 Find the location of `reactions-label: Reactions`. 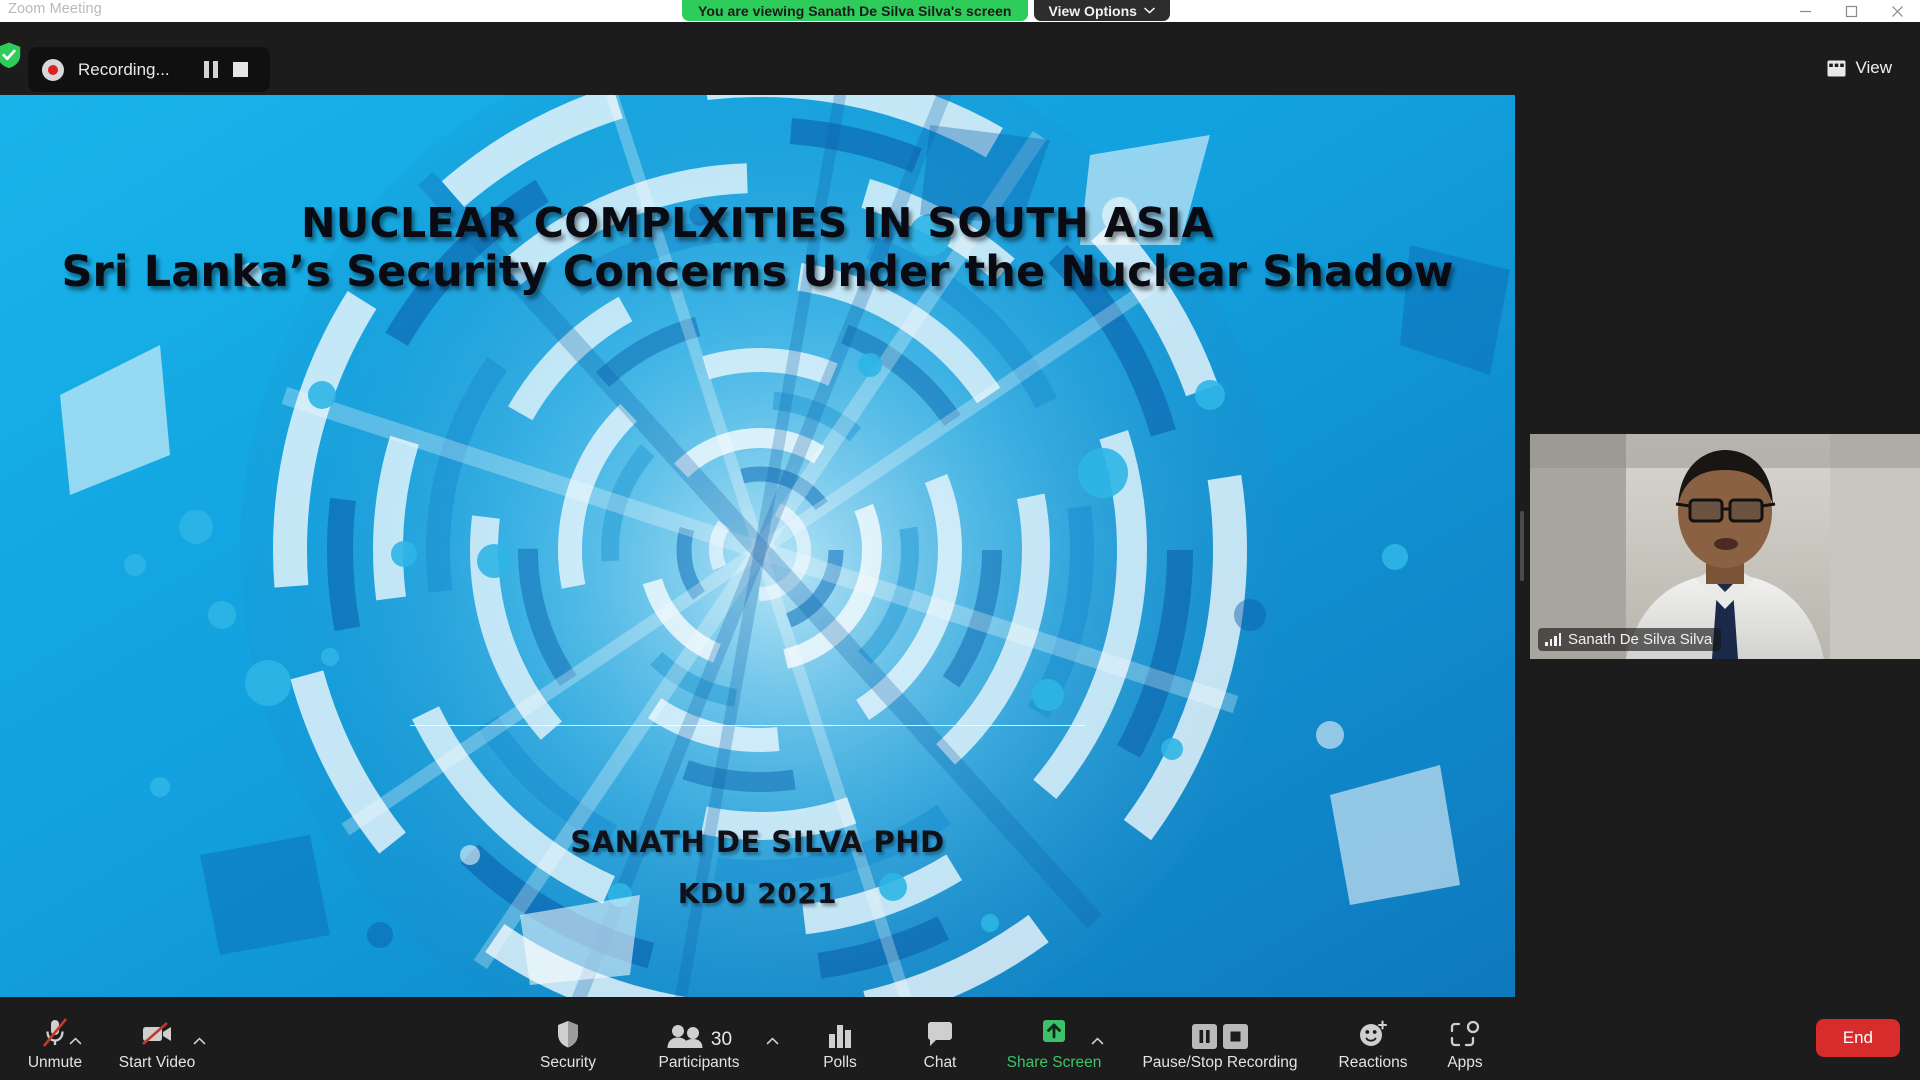

reactions-label: Reactions is located at coordinates (1373, 1062).